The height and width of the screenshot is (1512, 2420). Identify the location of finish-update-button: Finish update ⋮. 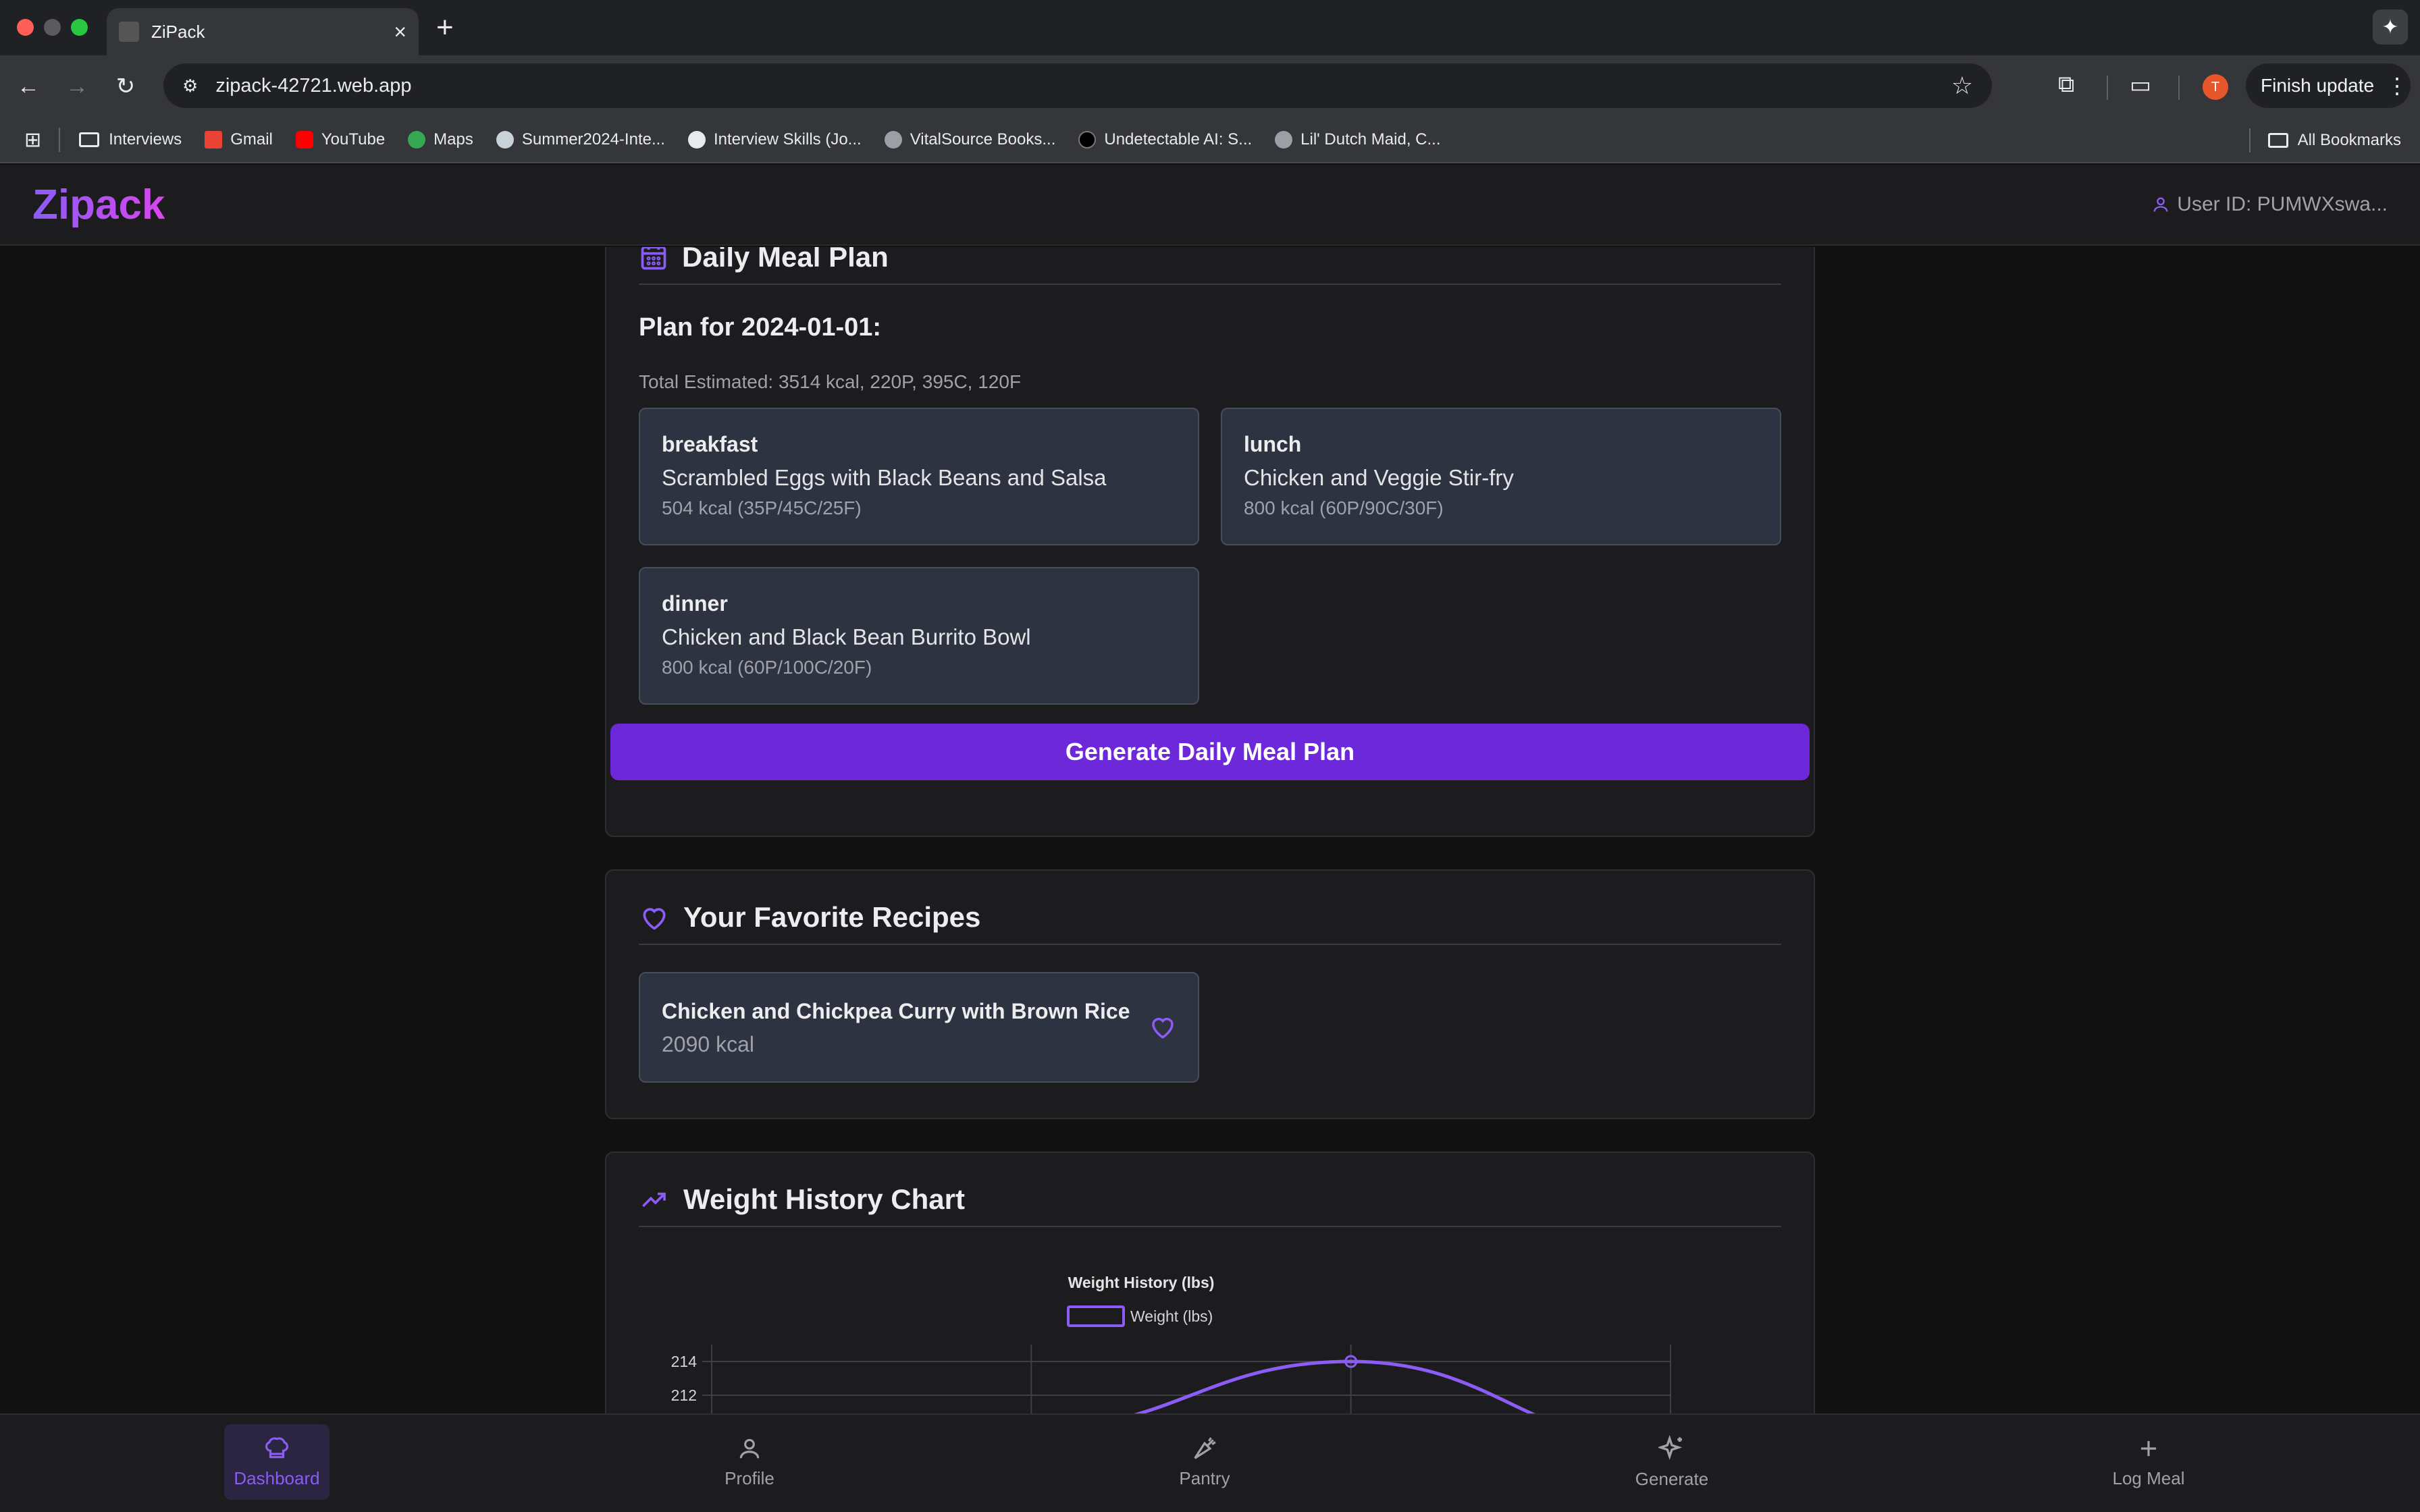
(2328, 85).